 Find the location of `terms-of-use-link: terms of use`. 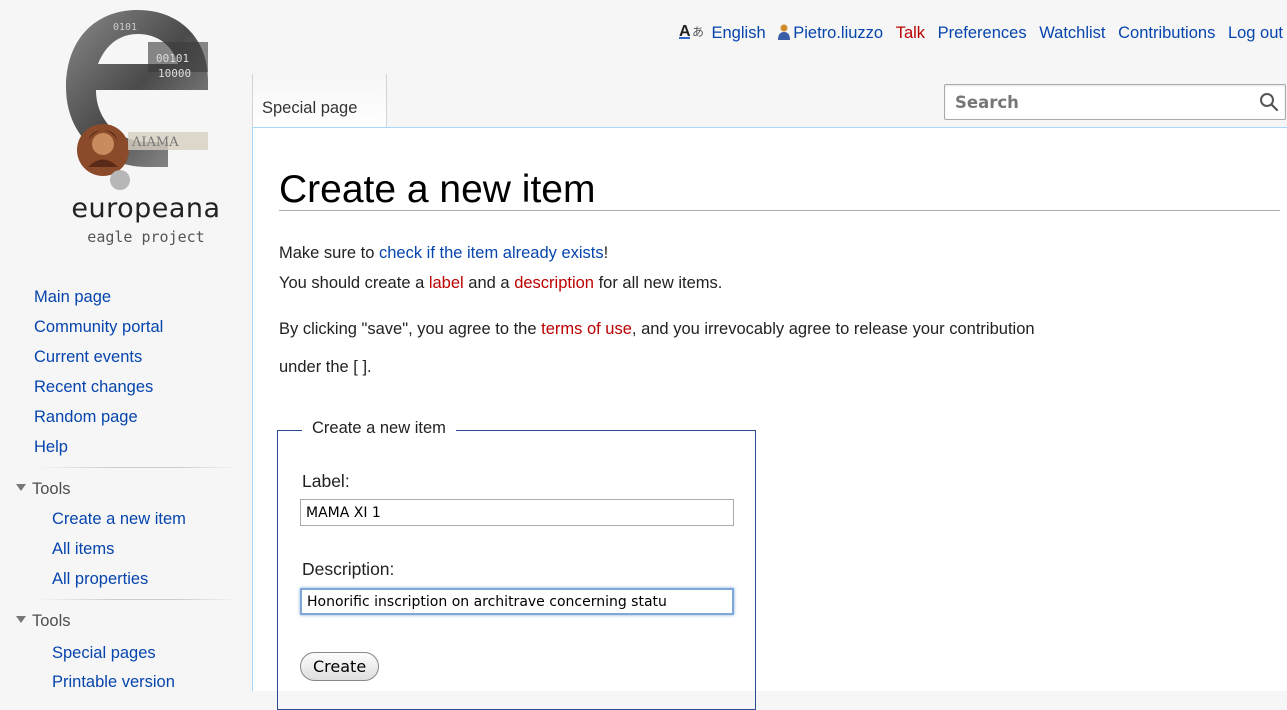

terms-of-use-link: terms of use is located at coordinates (586, 329).